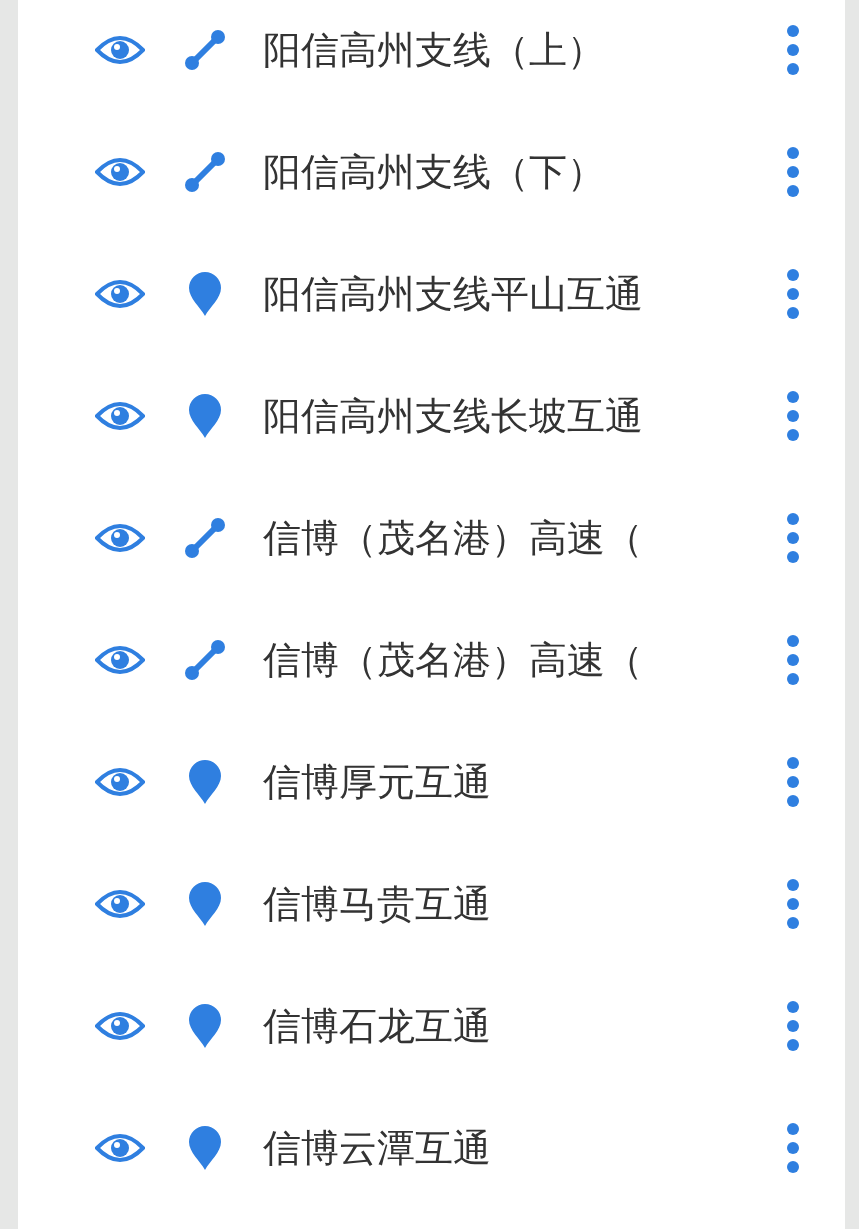 The height and width of the screenshot is (1229, 859). I want to click on layer-name: 阳信高州支线（上）, so click(519, 50).